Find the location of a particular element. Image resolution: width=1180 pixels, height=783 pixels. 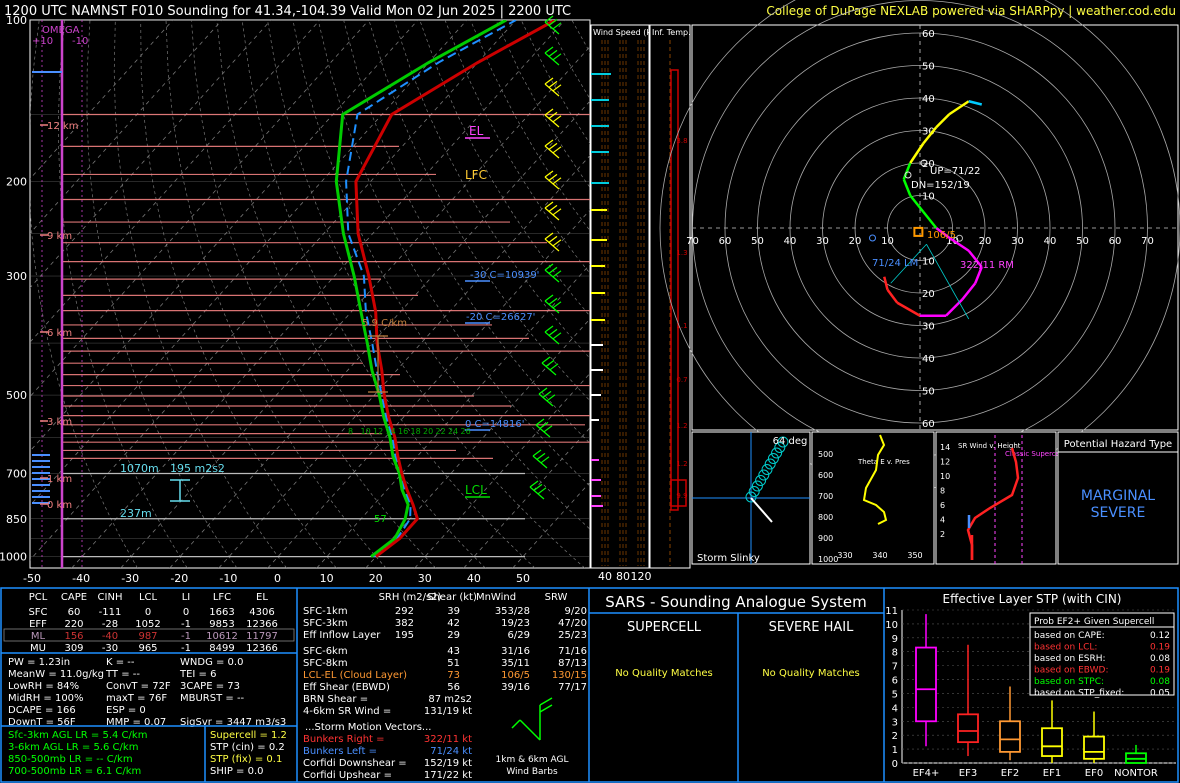

ring-label: 50 is located at coordinates (928, 392).